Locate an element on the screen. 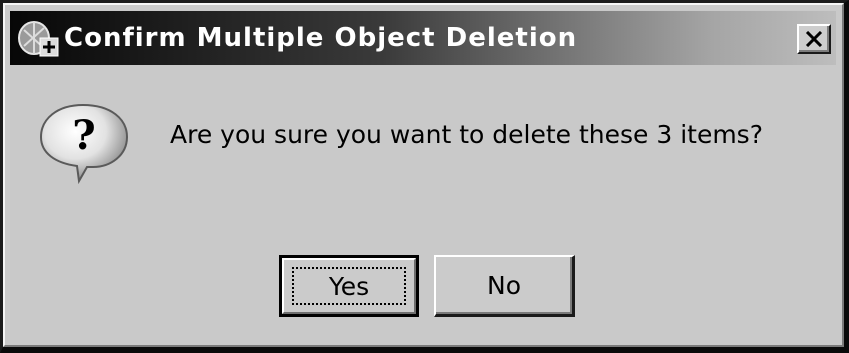 The image size is (849, 353). window-title: Confirm Multiple Object Deletion is located at coordinates (321, 38).